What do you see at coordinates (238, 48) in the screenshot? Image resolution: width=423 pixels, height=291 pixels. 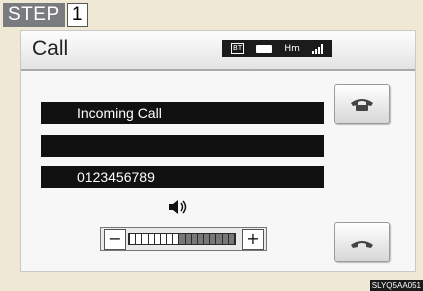 I see `bluetooth-indicator: BT` at bounding box center [238, 48].